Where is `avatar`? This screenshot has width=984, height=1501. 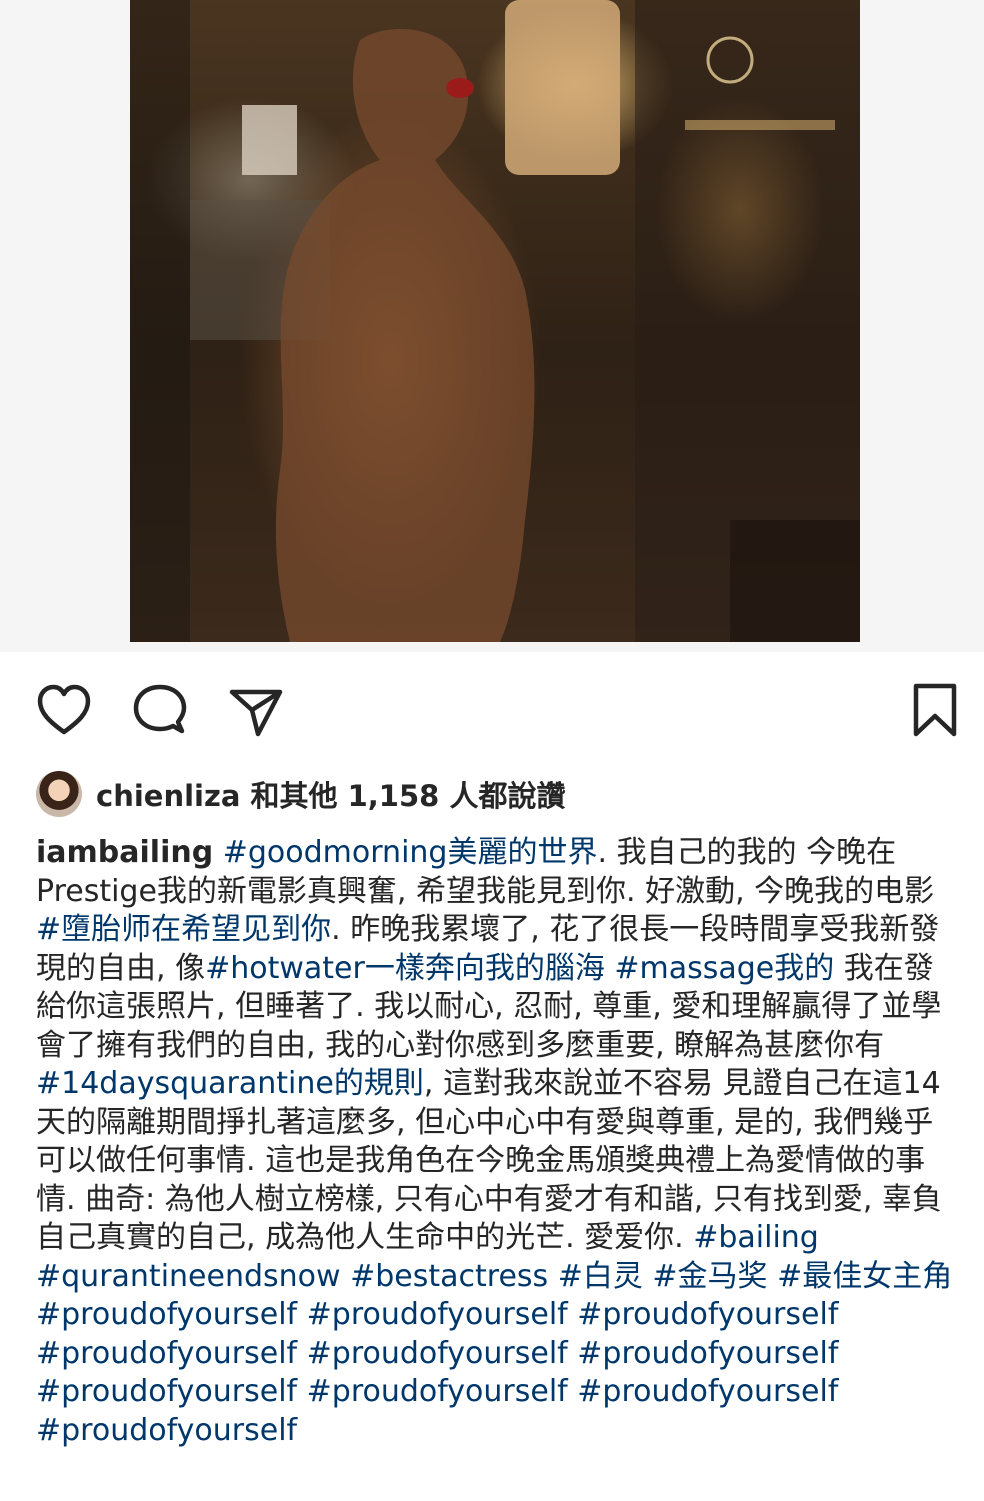 avatar is located at coordinates (59, 794).